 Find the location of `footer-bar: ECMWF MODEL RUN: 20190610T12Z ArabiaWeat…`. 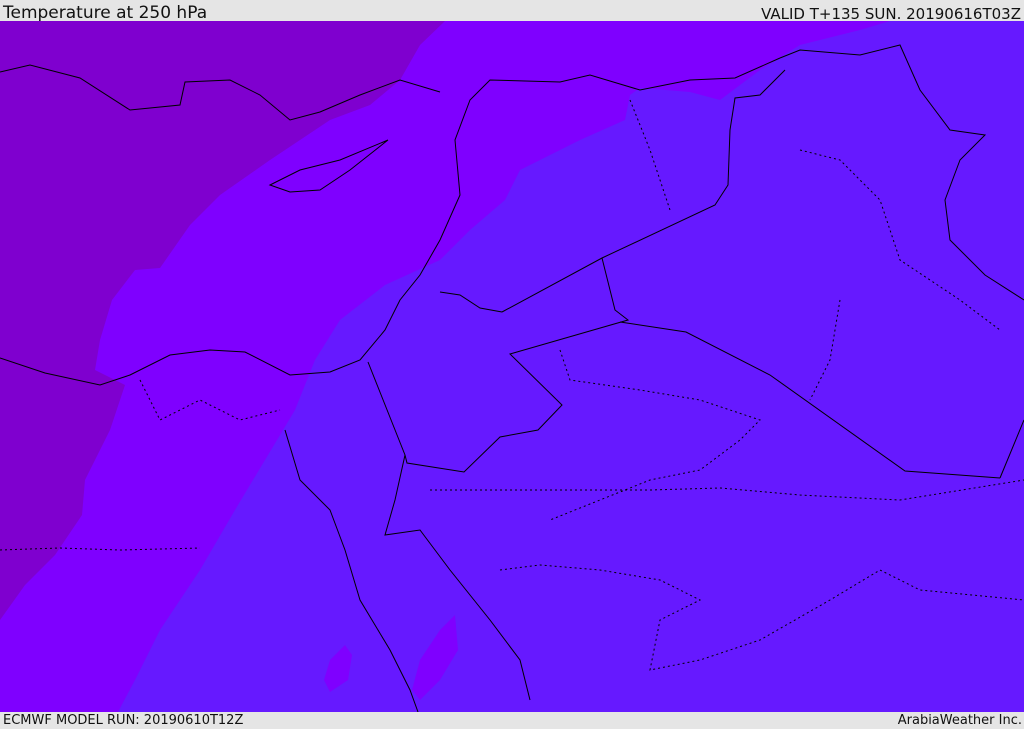

footer-bar: ECMWF MODEL RUN: 20190610T12Z ArabiaWeat… is located at coordinates (512, 720).